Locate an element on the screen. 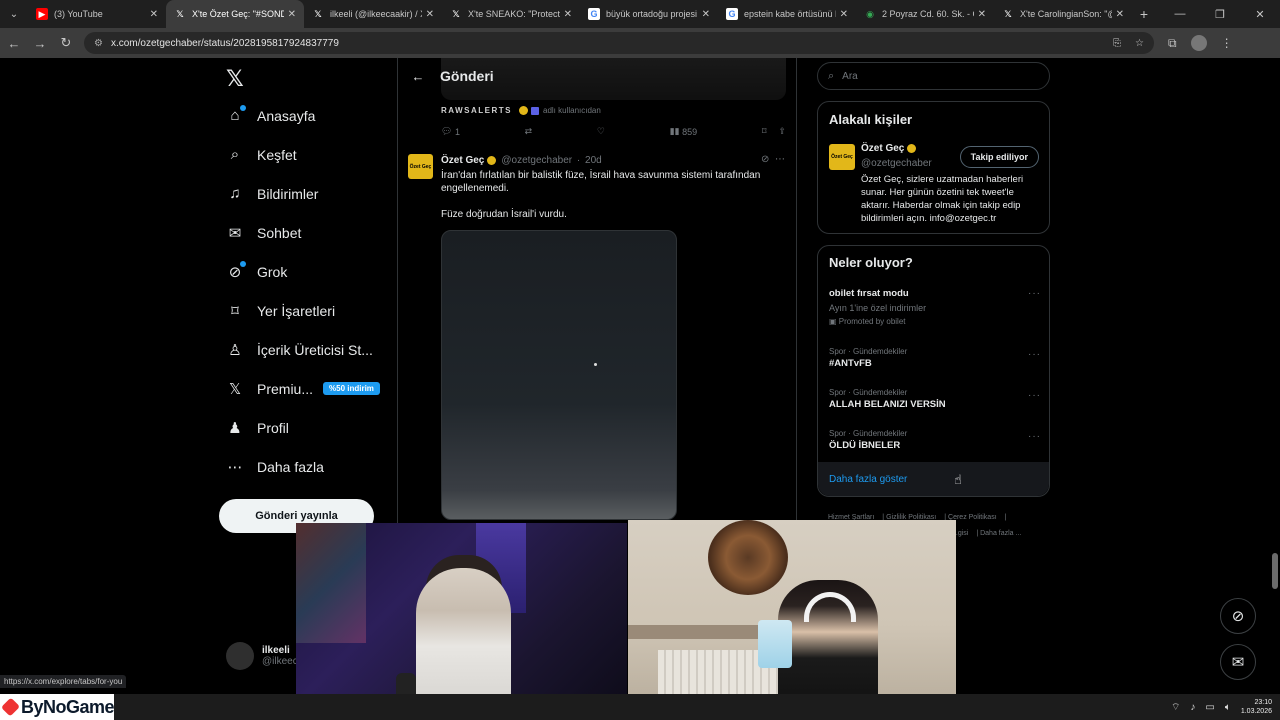 Image resolution: width=1280 pixels, height=720 pixels. nav-item-bell: ♫ Bildirimler is located at coordinates (302, 193).